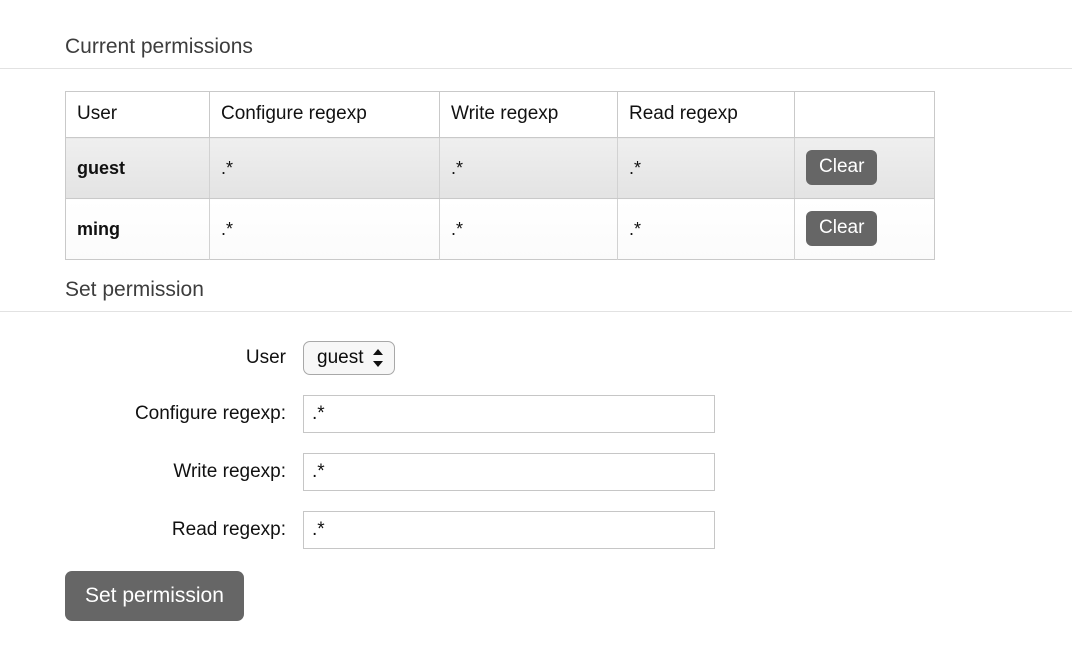 This screenshot has width=1072, height=670. I want to click on configure-regexp-input, so click(509, 413).